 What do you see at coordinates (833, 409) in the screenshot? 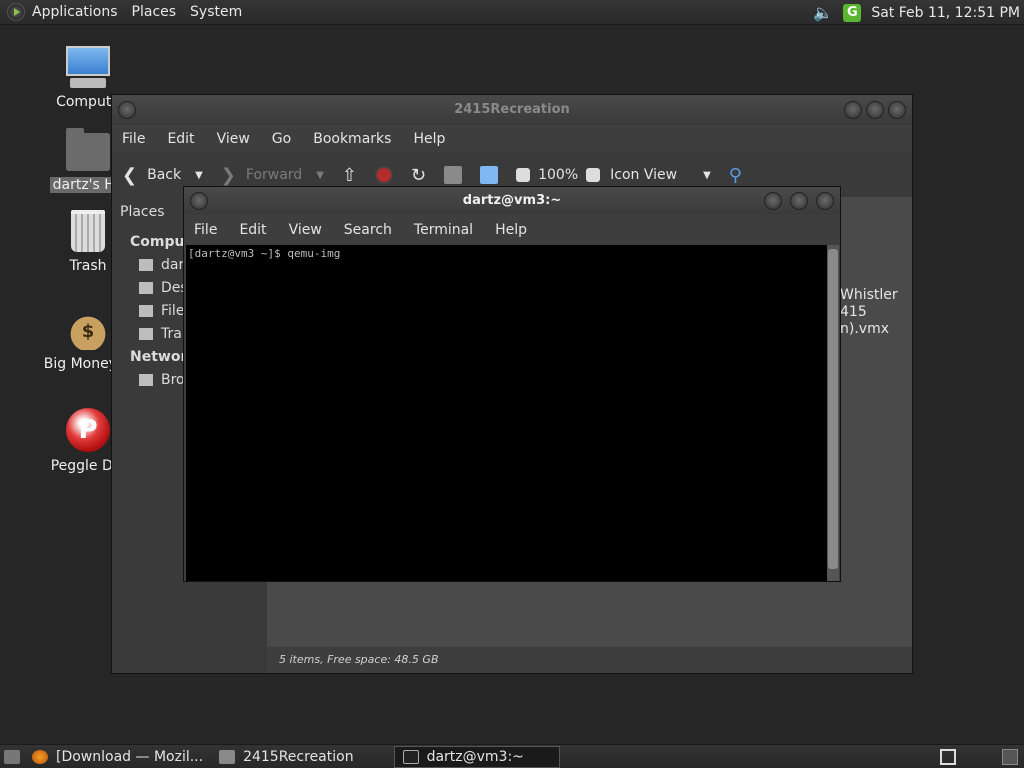
I see `scrollbar-thumb` at bounding box center [833, 409].